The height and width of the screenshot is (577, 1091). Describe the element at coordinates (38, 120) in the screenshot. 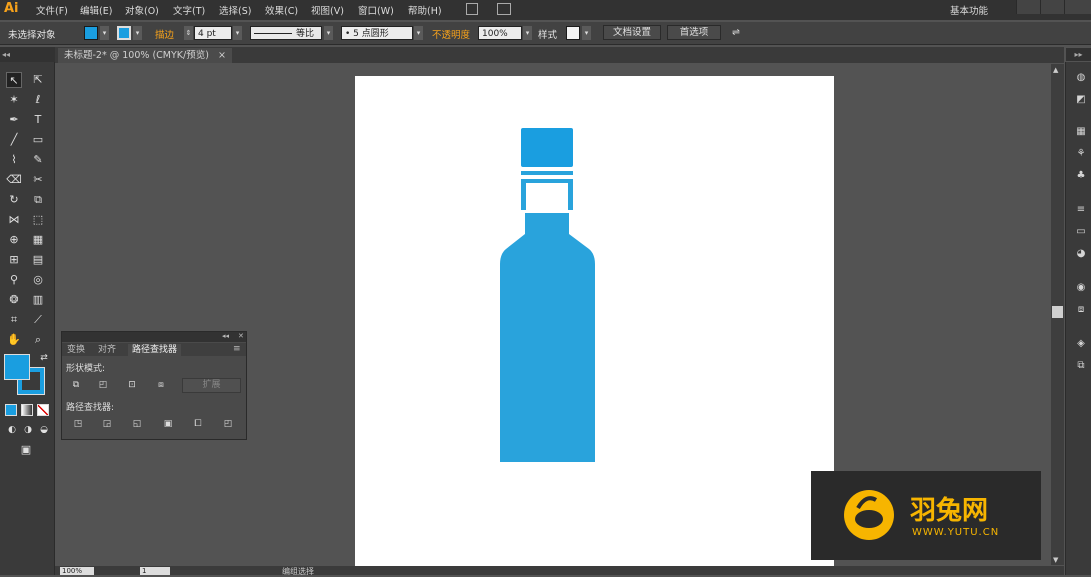

I see `type-tool-icon: T` at that location.